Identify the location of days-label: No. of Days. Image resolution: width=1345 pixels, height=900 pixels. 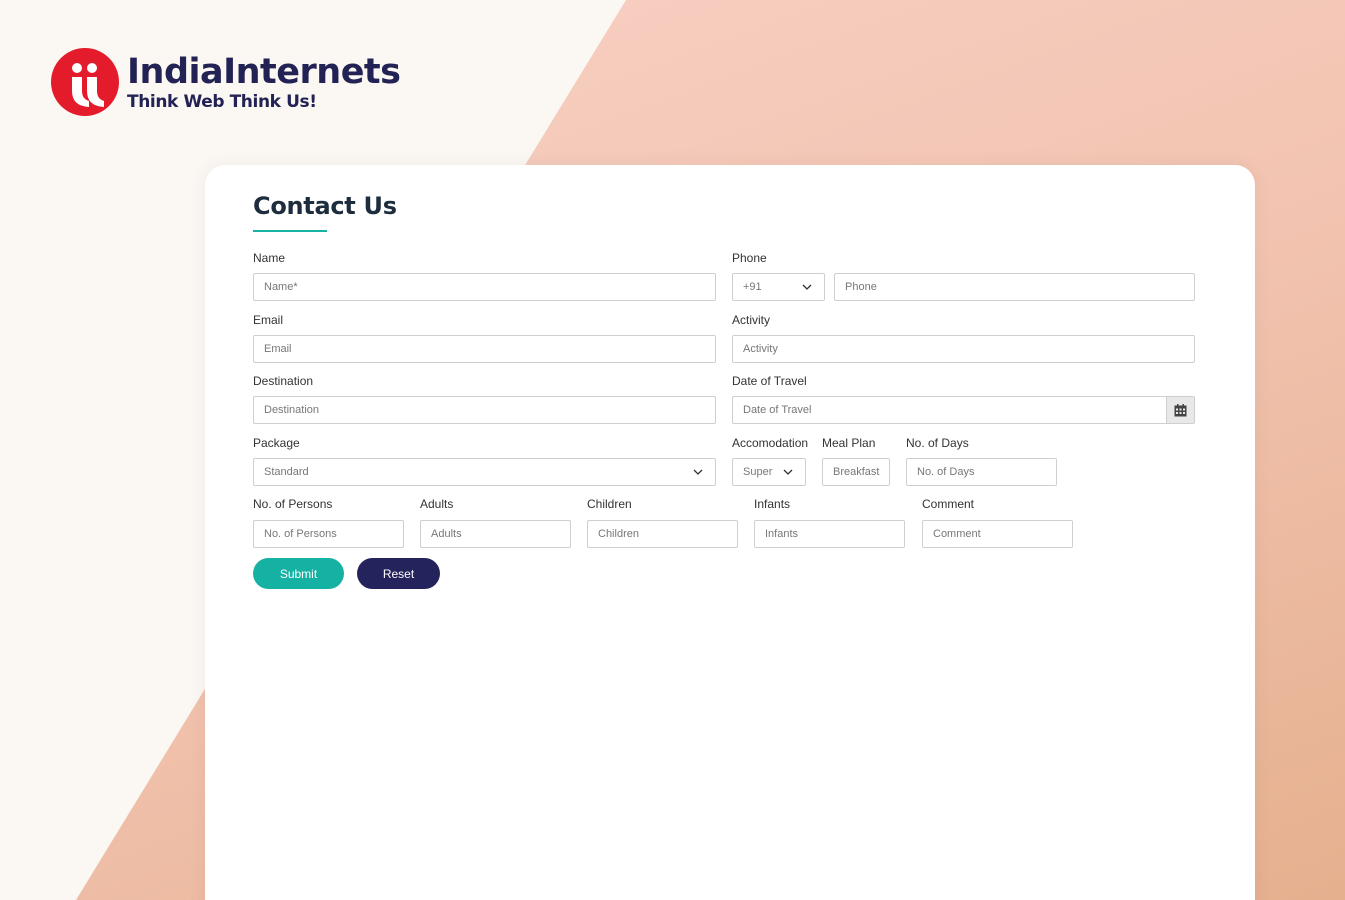
(937, 443).